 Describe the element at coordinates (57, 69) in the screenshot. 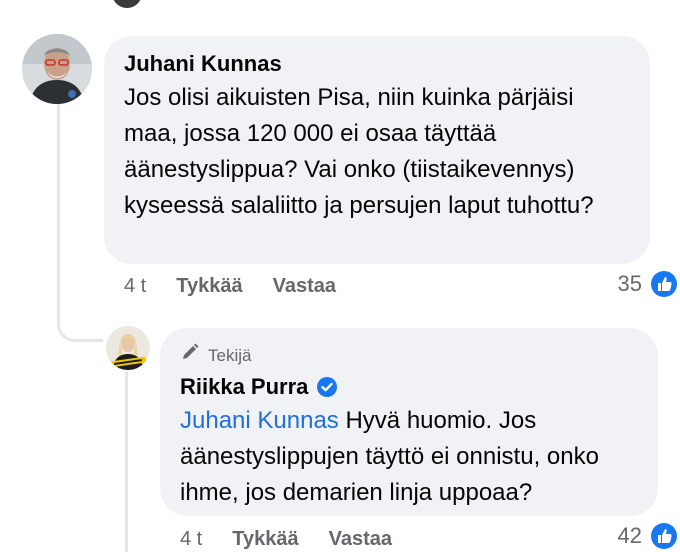

I see `avatar-juhani` at that location.